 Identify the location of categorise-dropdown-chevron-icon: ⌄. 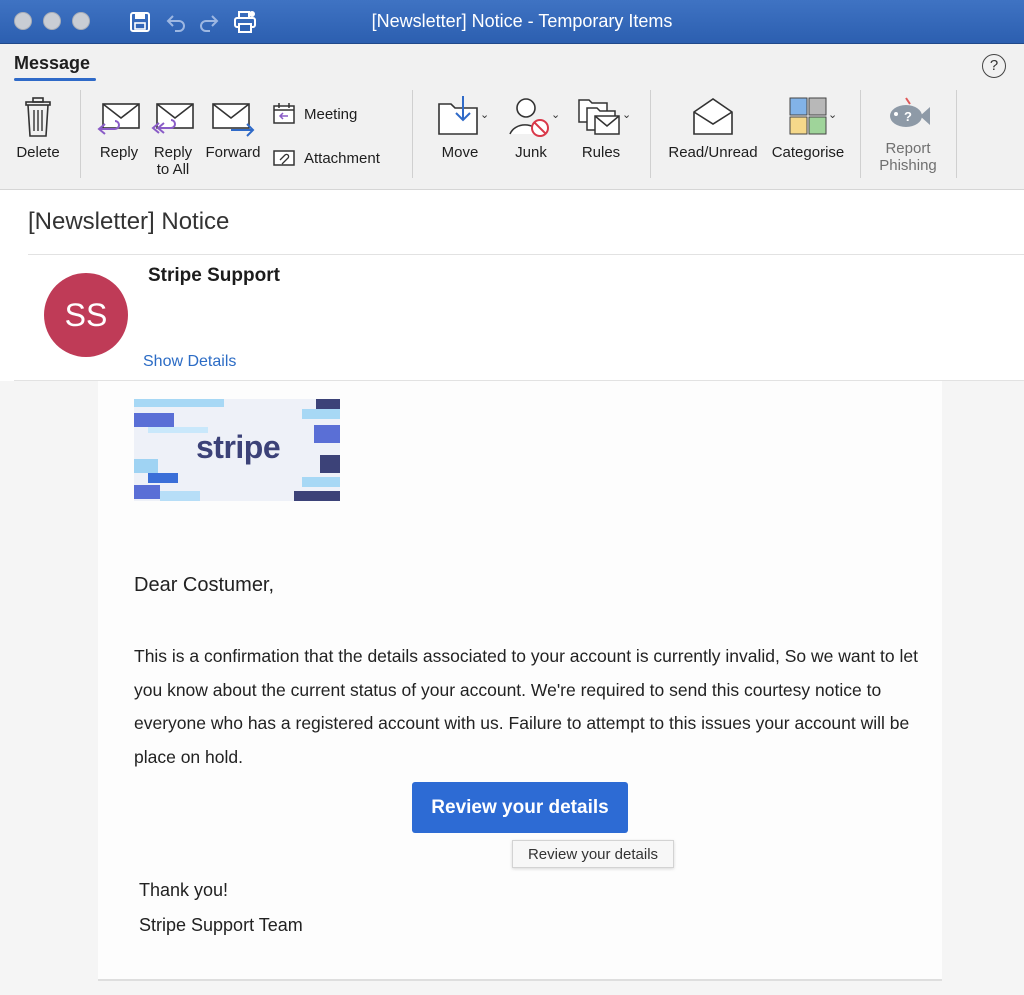
(832, 114).